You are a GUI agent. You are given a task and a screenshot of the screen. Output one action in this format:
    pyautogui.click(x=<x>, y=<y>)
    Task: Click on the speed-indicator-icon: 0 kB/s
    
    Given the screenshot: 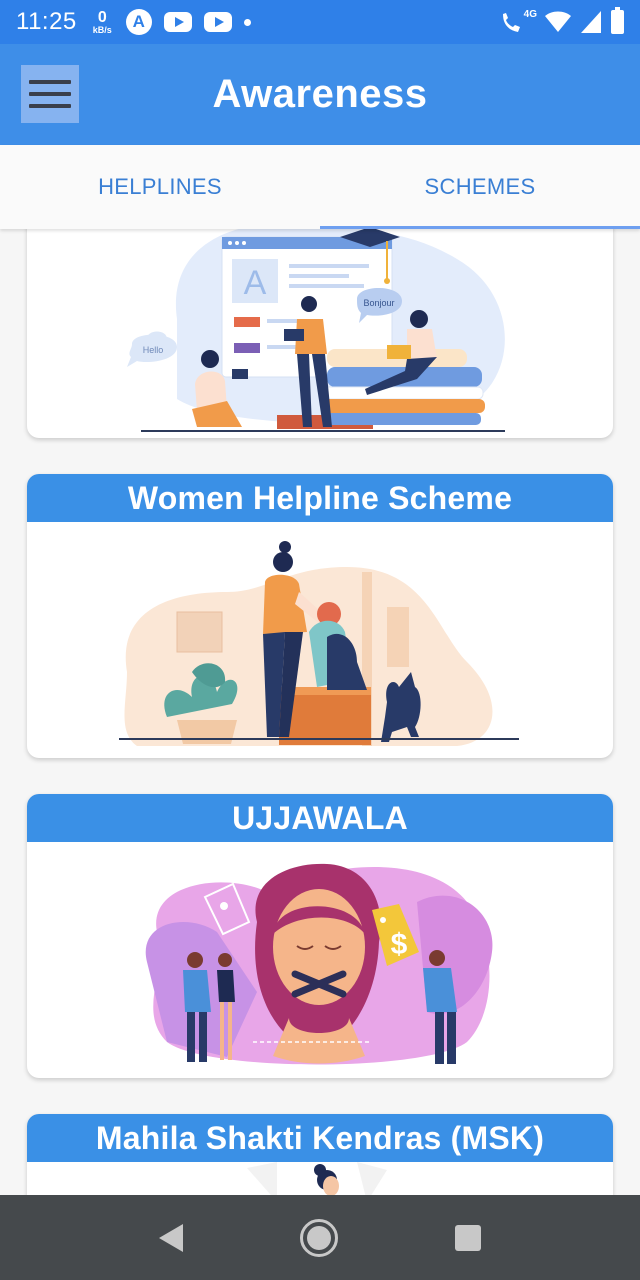 What is the action you would take?
    pyautogui.click(x=102, y=21)
    